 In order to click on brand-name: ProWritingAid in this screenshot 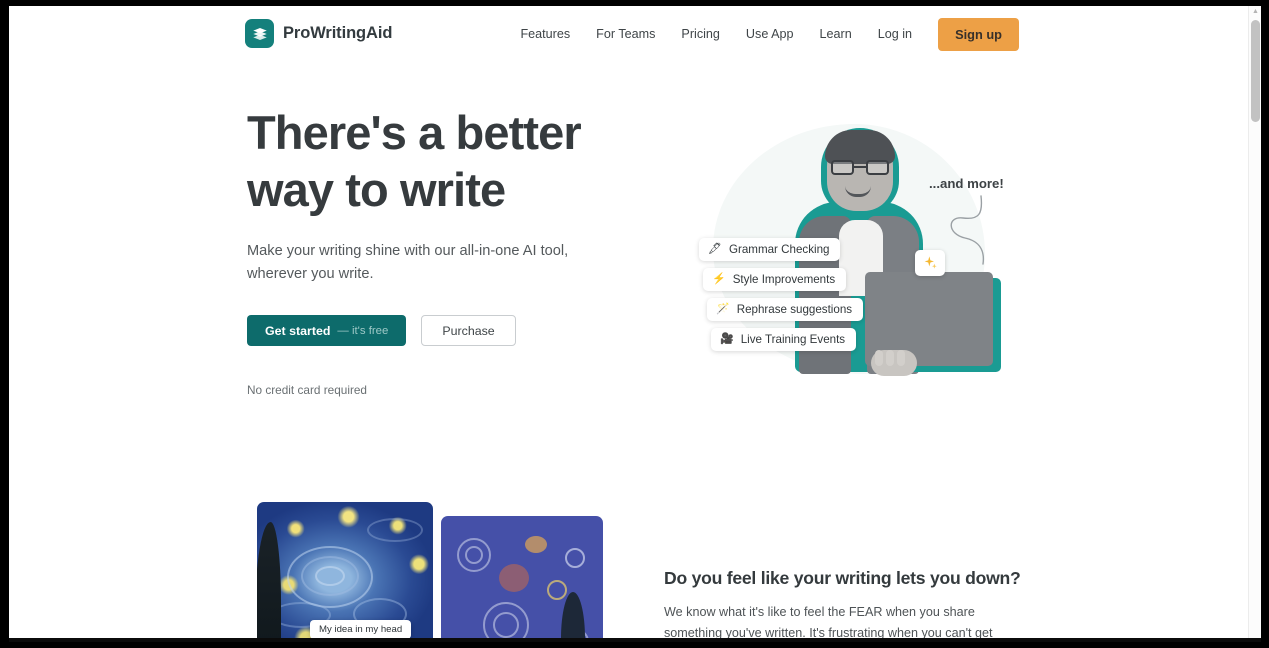, I will do `click(338, 33)`.